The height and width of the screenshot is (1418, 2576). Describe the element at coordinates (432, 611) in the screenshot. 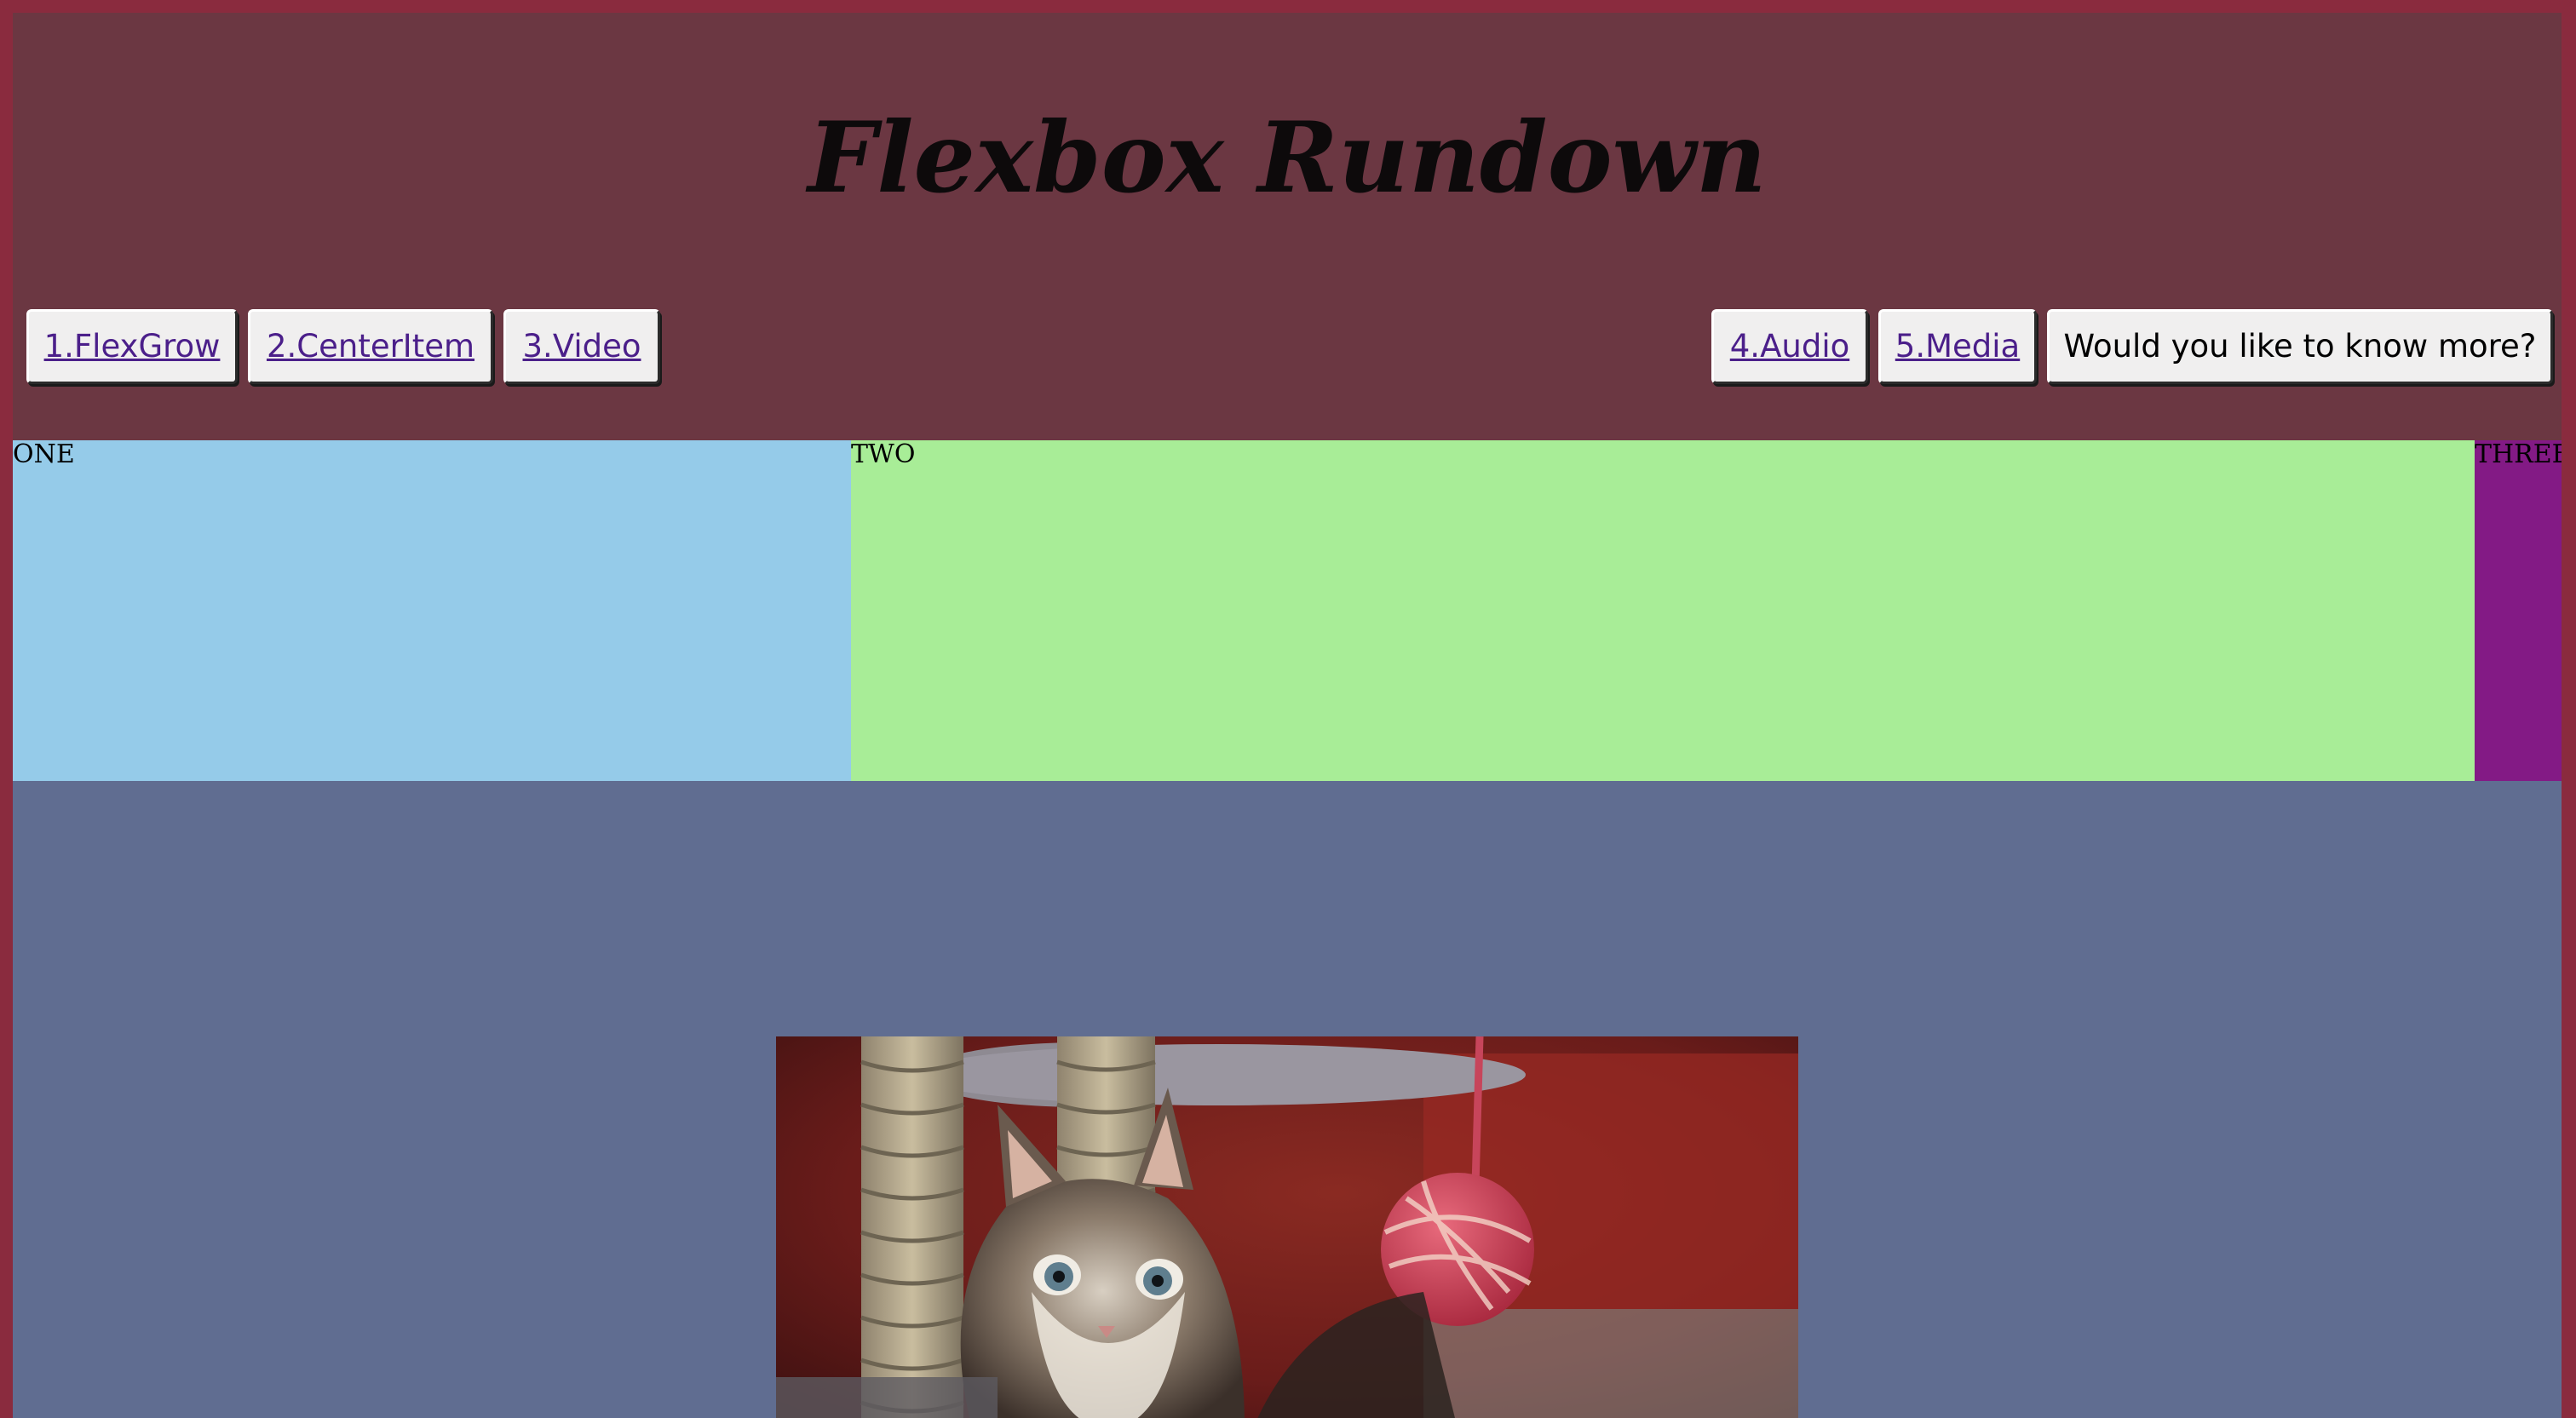

I see `flex-box-one: ONE` at that location.